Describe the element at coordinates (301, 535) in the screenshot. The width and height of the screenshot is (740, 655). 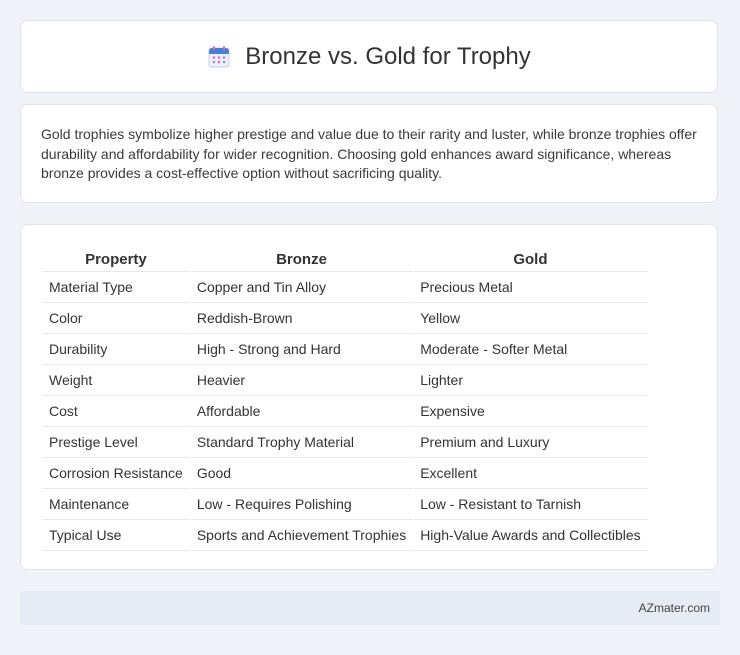
I see `cell-bronze: Sports and Achievement Trophies` at that location.